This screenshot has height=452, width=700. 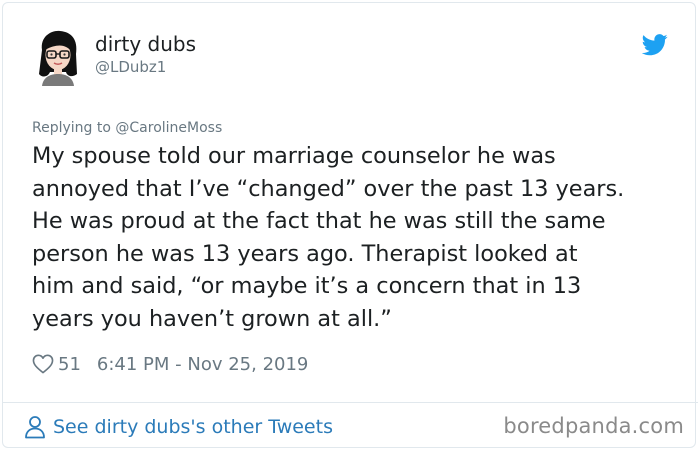 I want to click on reply-prefix: Replying to, so click(x=71, y=128).